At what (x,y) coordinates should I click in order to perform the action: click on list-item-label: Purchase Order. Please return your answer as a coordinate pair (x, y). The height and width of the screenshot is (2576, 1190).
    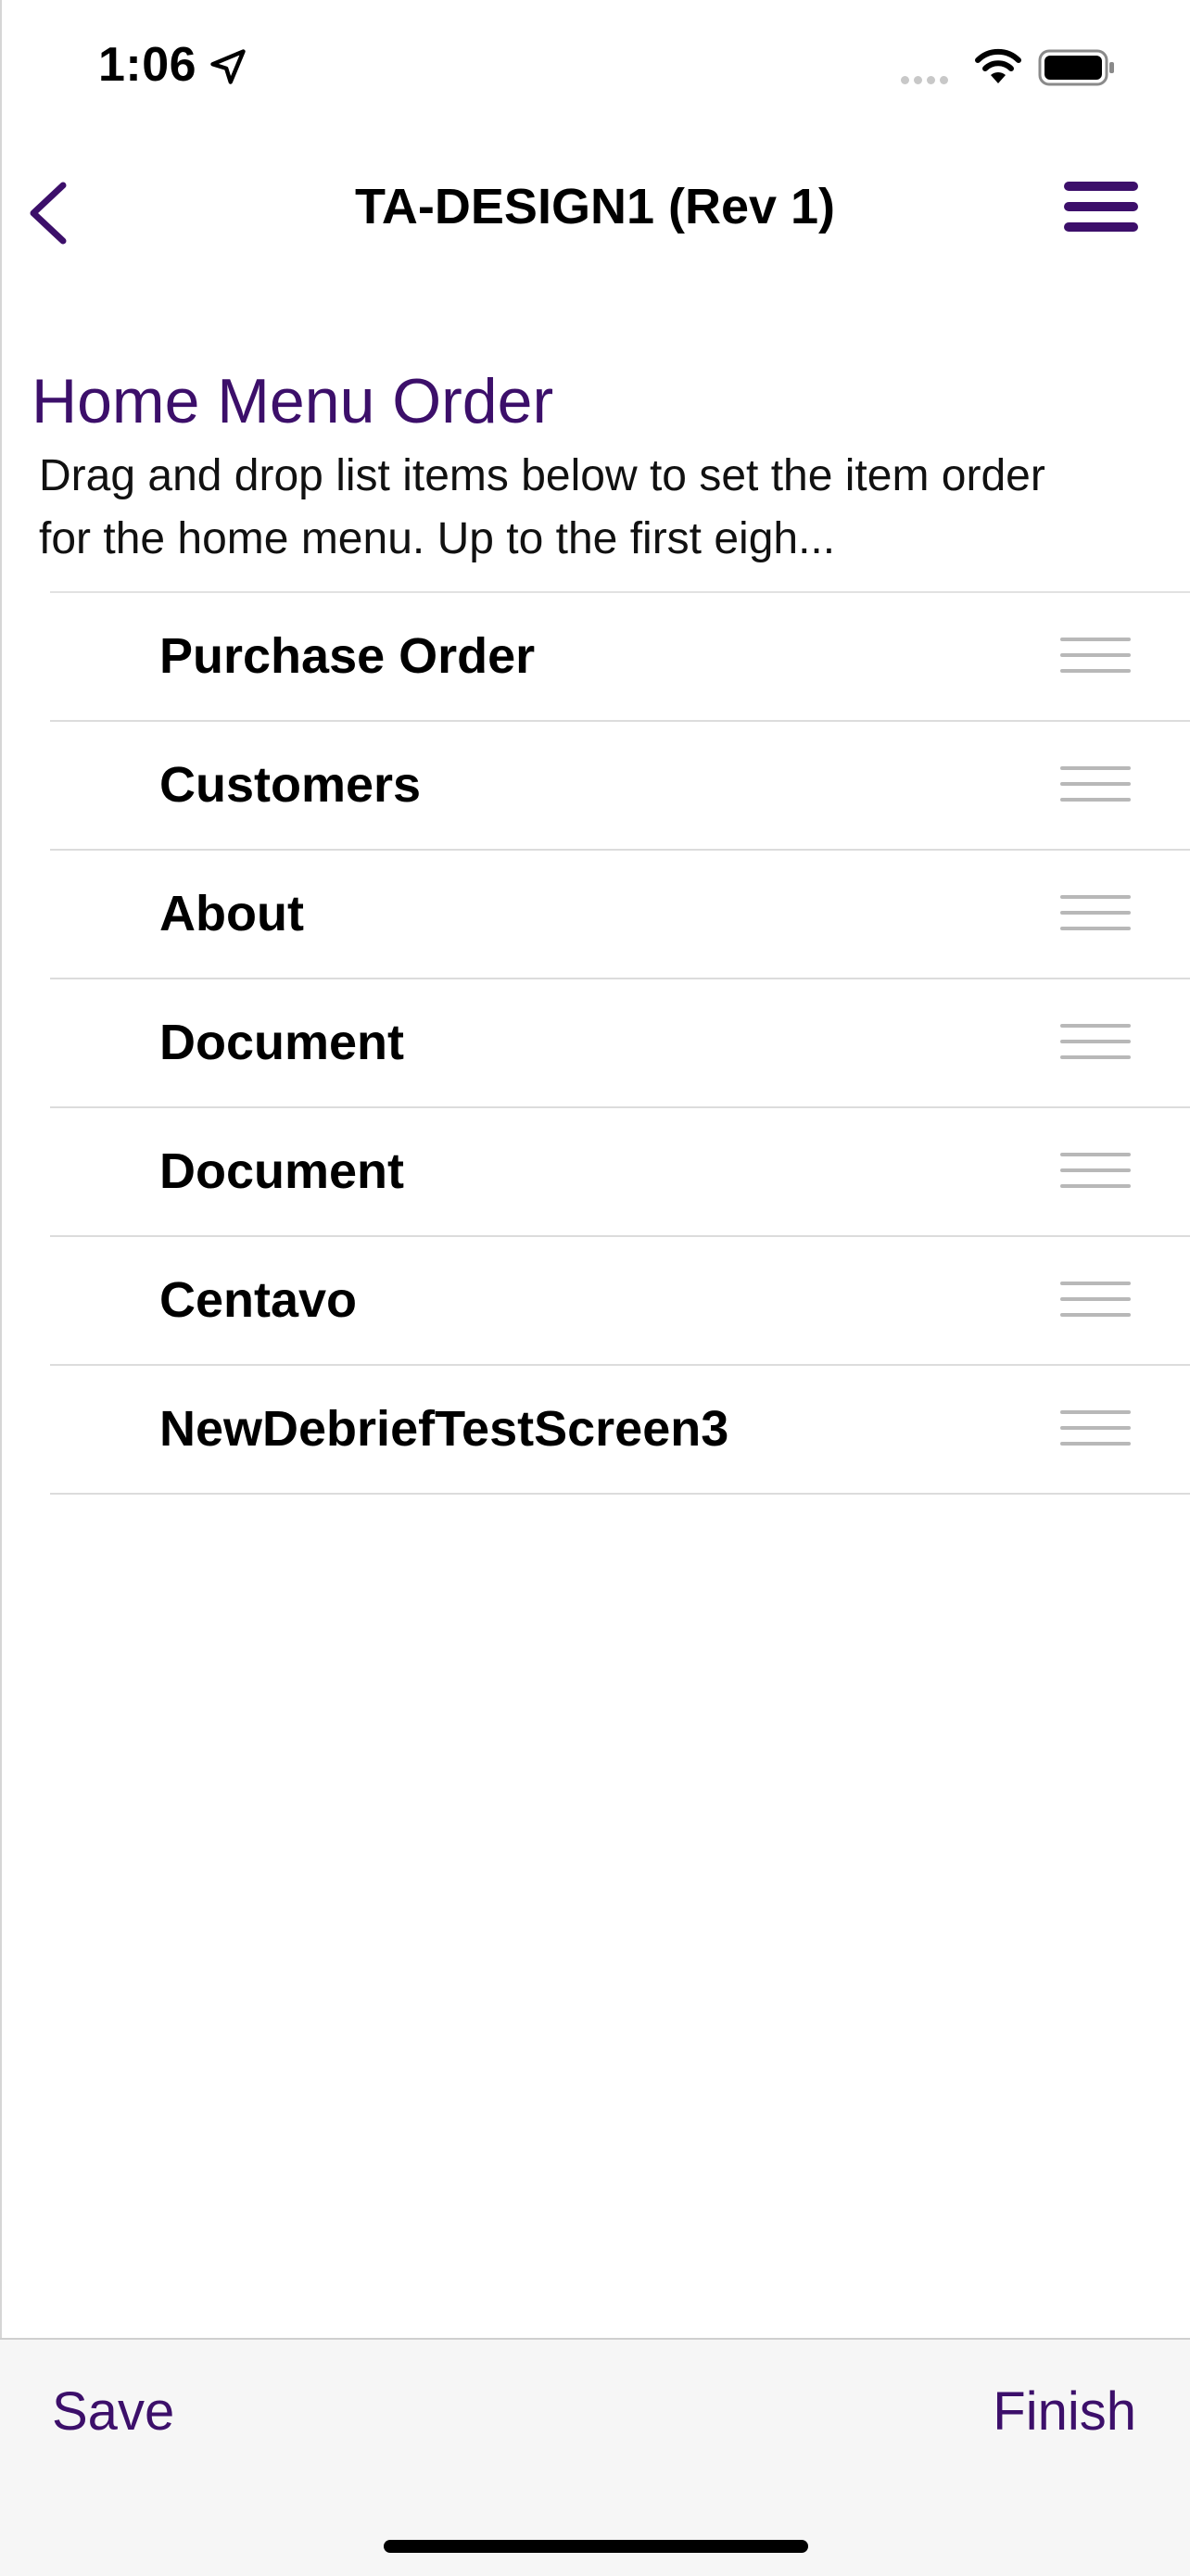
    Looking at the image, I should click on (347, 656).